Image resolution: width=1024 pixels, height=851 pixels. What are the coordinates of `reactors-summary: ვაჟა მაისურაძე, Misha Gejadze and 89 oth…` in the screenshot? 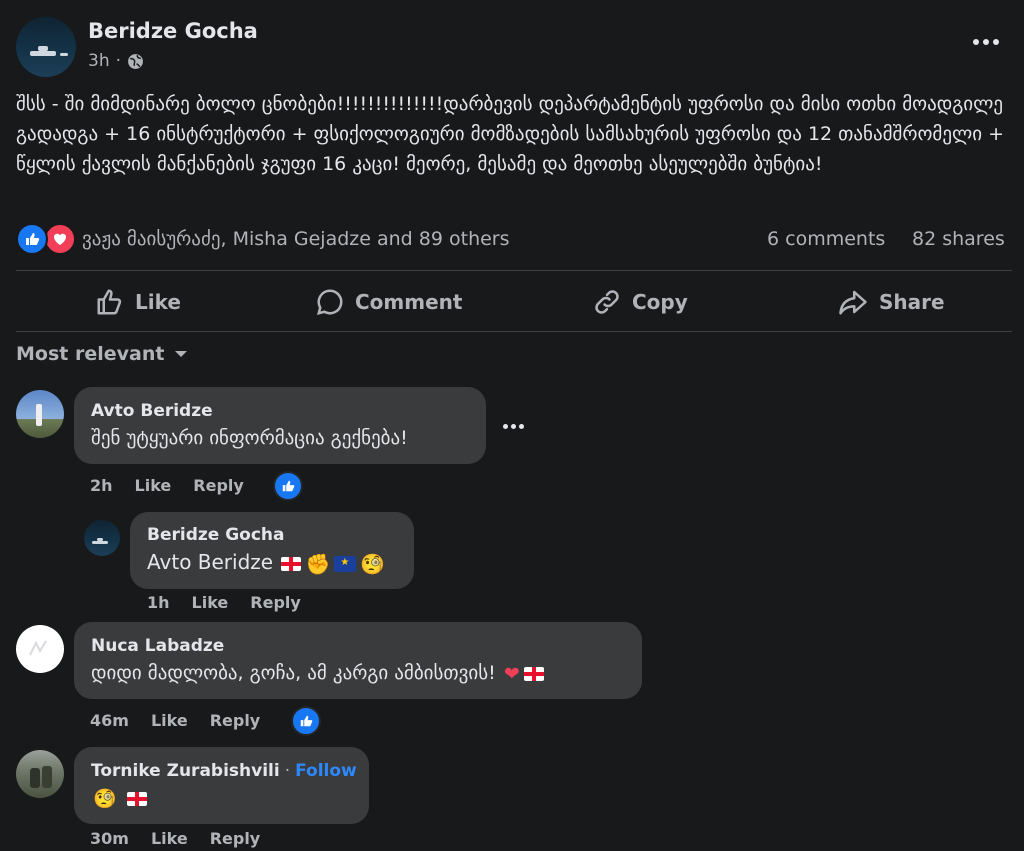 It's located at (296, 239).